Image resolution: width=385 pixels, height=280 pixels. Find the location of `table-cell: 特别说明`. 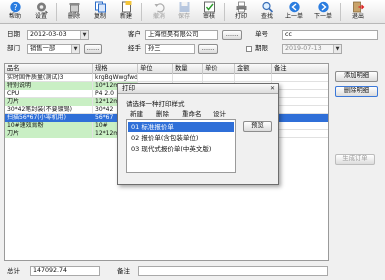

table-cell: 特别说明 is located at coordinates (49, 86).